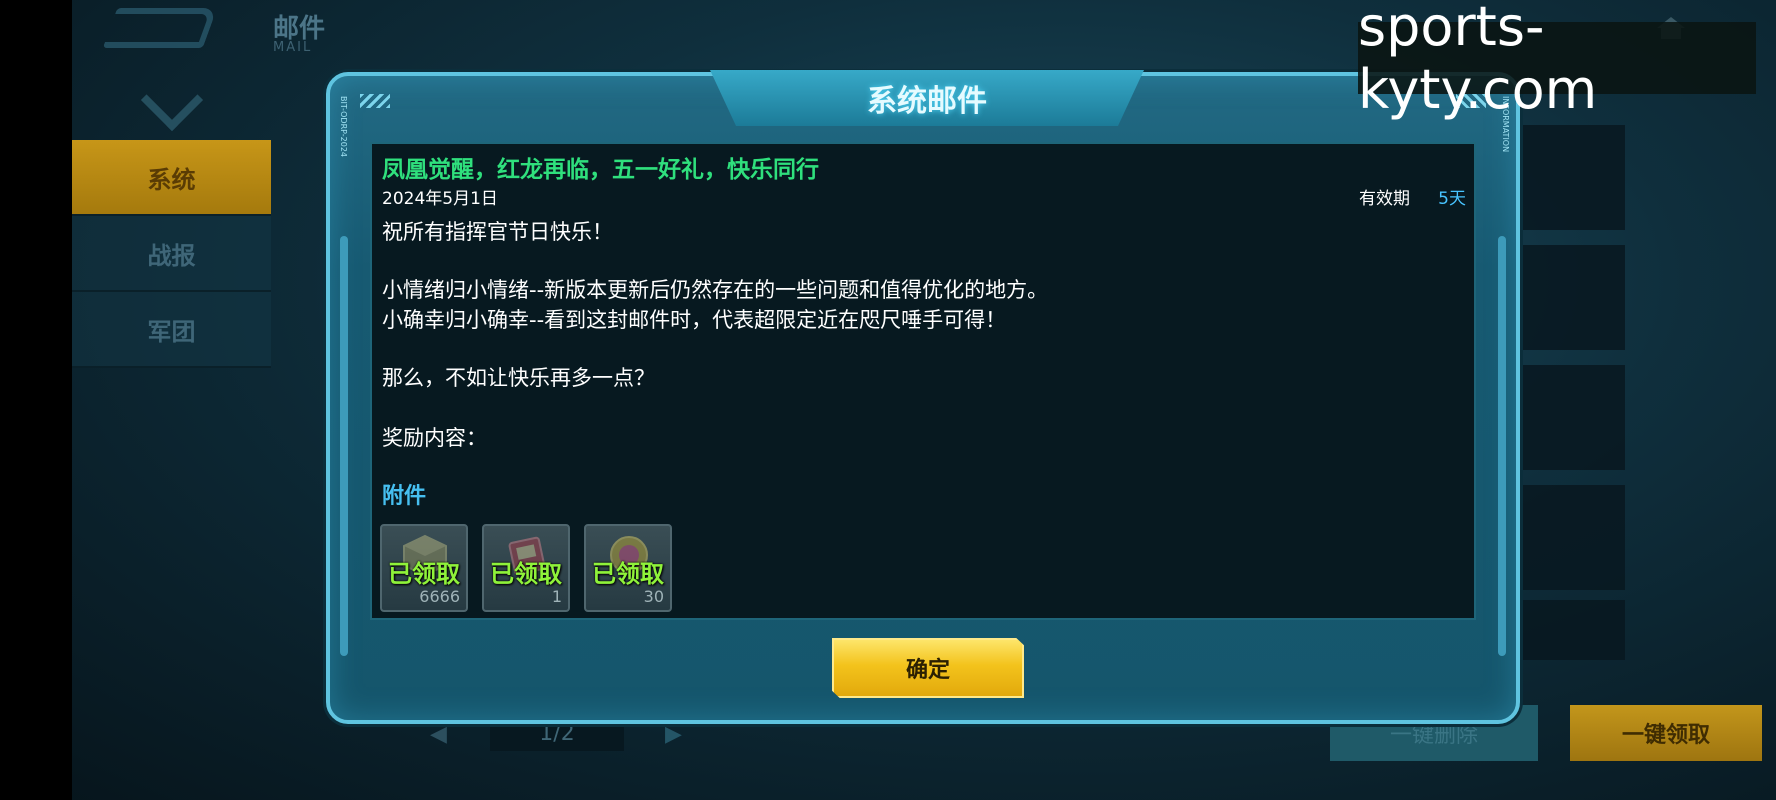  What do you see at coordinates (171, 178) in the screenshot?
I see `sidebar-item-system: 系统` at bounding box center [171, 178].